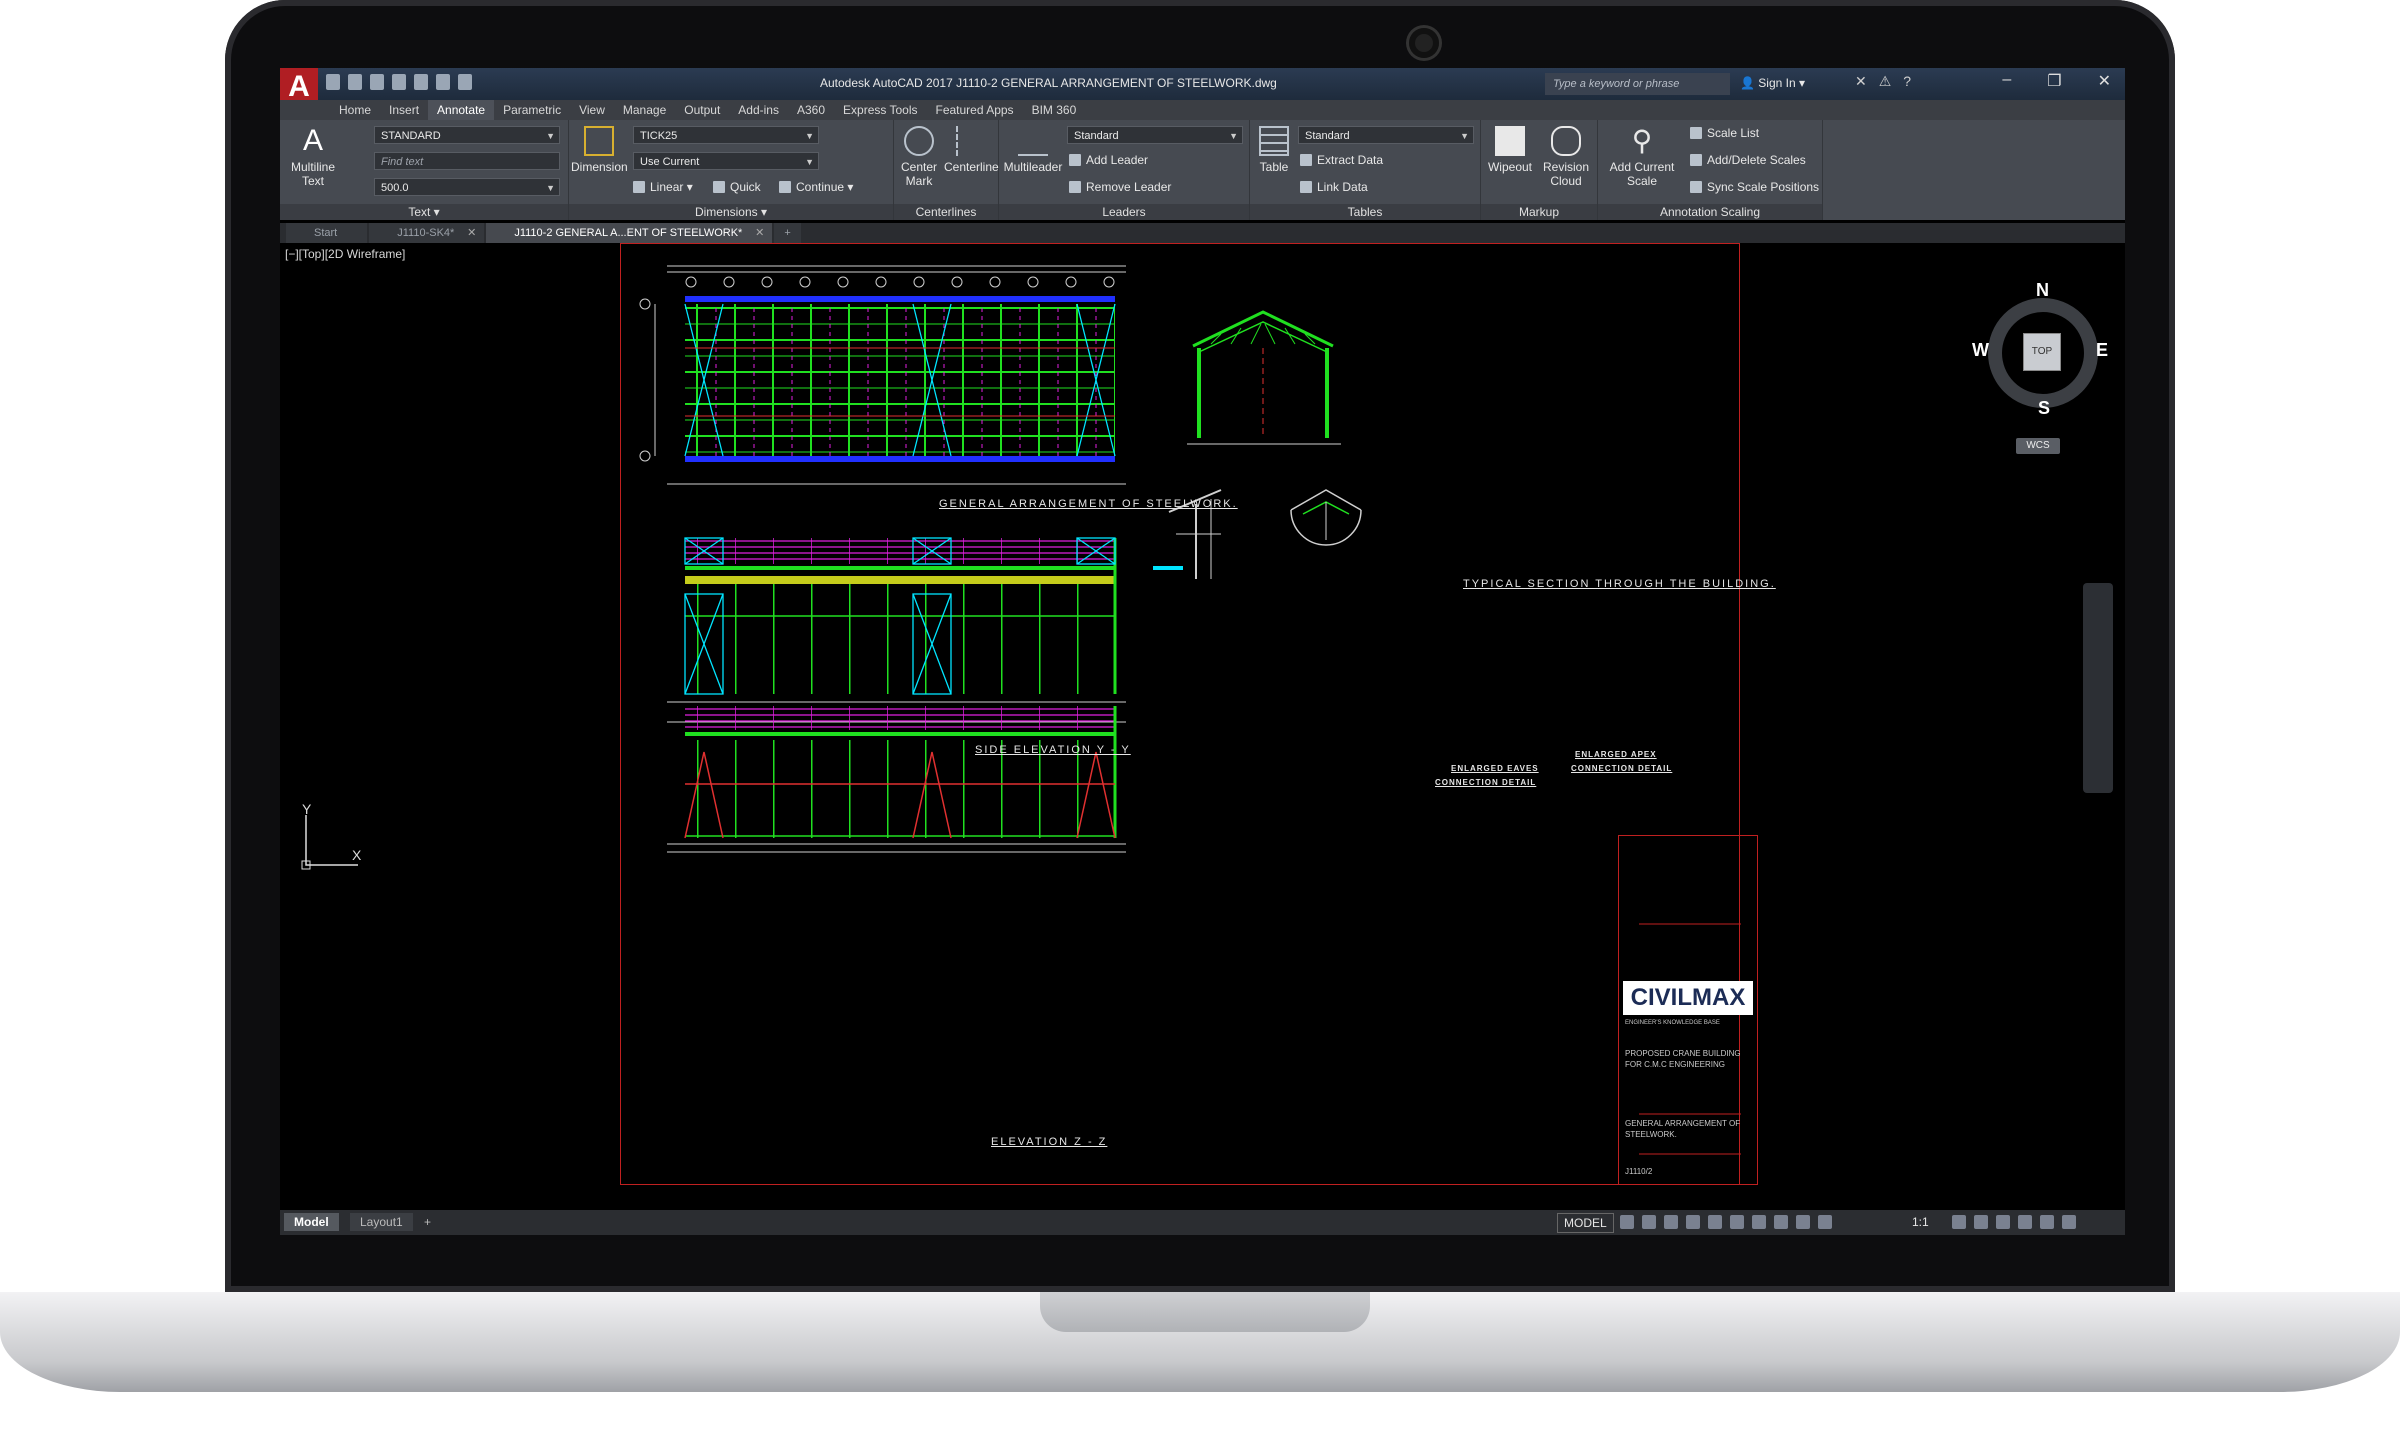 The width and height of the screenshot is (2400, 1444). I want to click on exchange-icon: ✕, so click(1861, 81).